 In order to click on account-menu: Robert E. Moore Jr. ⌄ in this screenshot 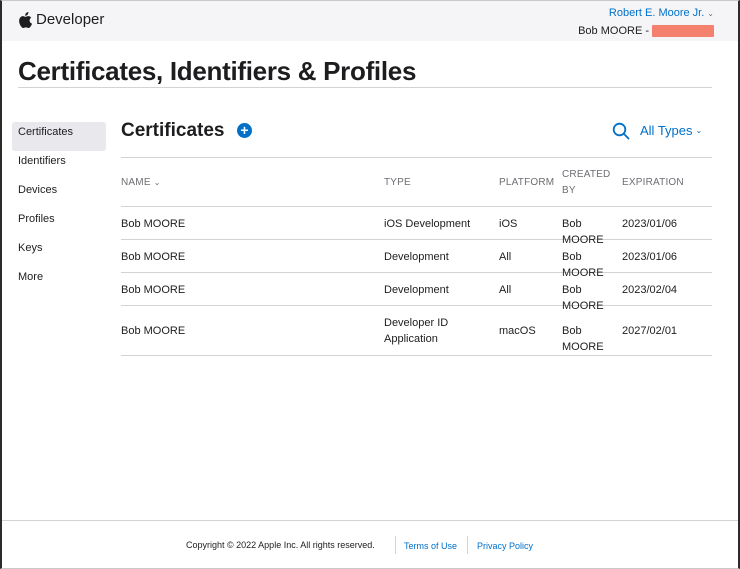, I will do `click(646, 13)`.